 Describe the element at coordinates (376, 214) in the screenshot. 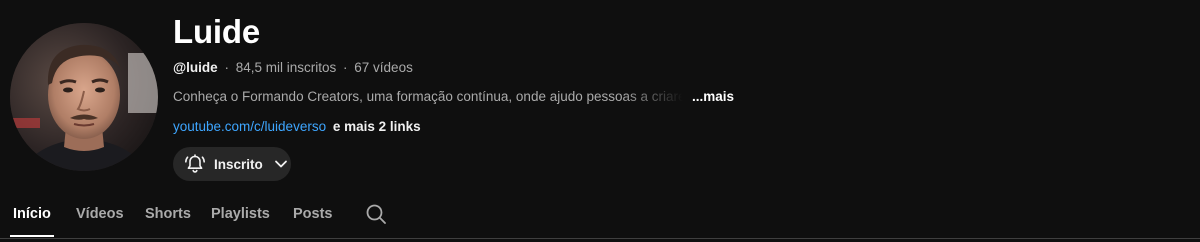

I see `search-icon` at that location.